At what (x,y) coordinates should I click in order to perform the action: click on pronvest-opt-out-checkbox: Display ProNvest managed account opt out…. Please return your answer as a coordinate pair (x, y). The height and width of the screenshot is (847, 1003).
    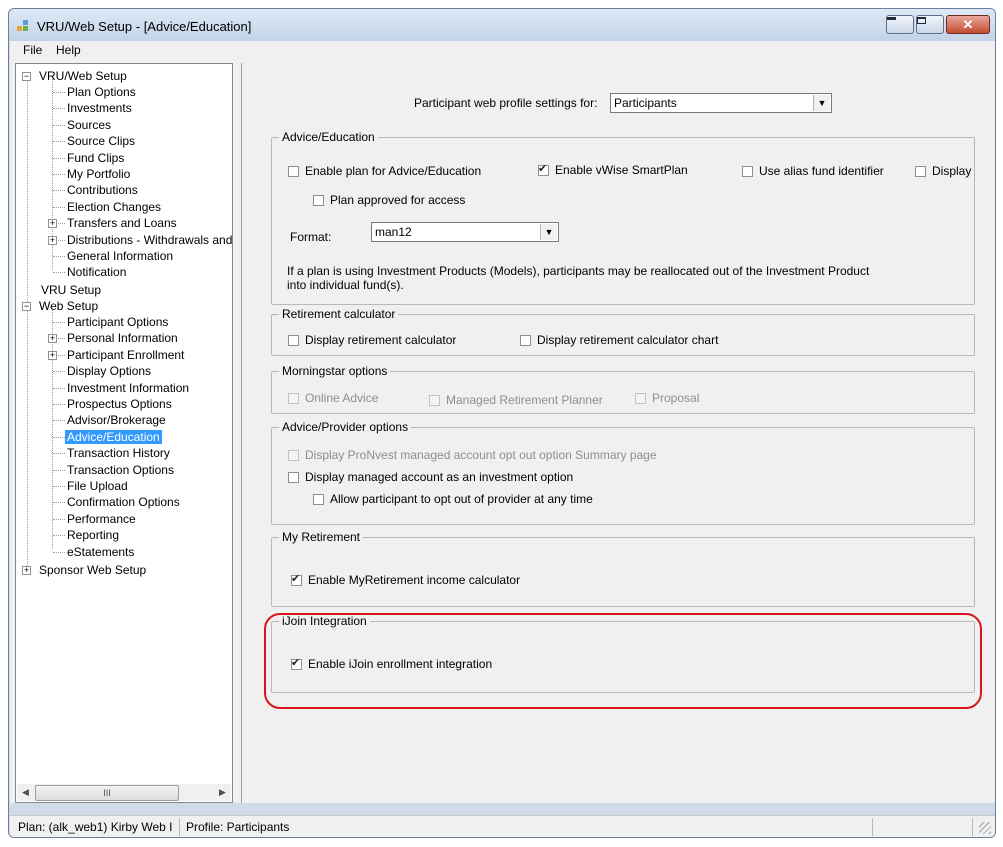
    Looking at the image, I should click on (472, 455).